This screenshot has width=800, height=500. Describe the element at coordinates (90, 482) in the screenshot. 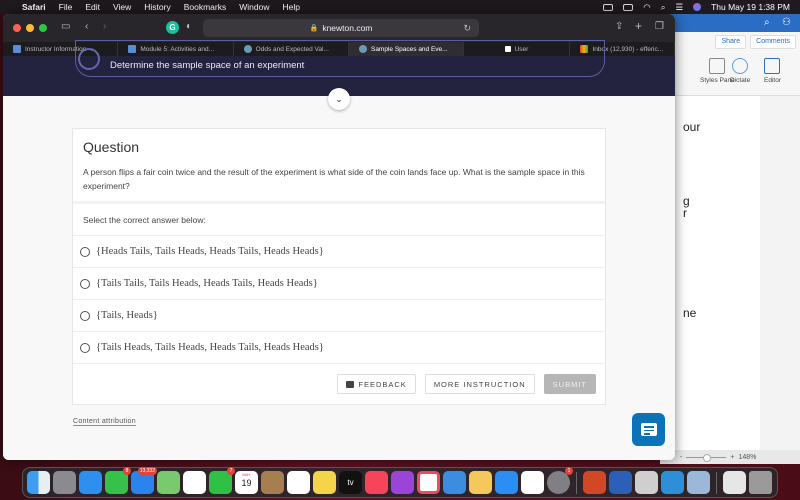

I see `safari-icon` at that location.